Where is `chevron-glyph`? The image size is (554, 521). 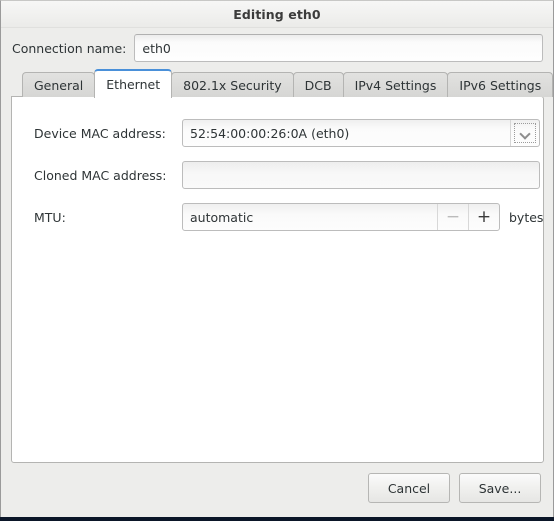
chevron-glyph is located at coordinates (525, 133).